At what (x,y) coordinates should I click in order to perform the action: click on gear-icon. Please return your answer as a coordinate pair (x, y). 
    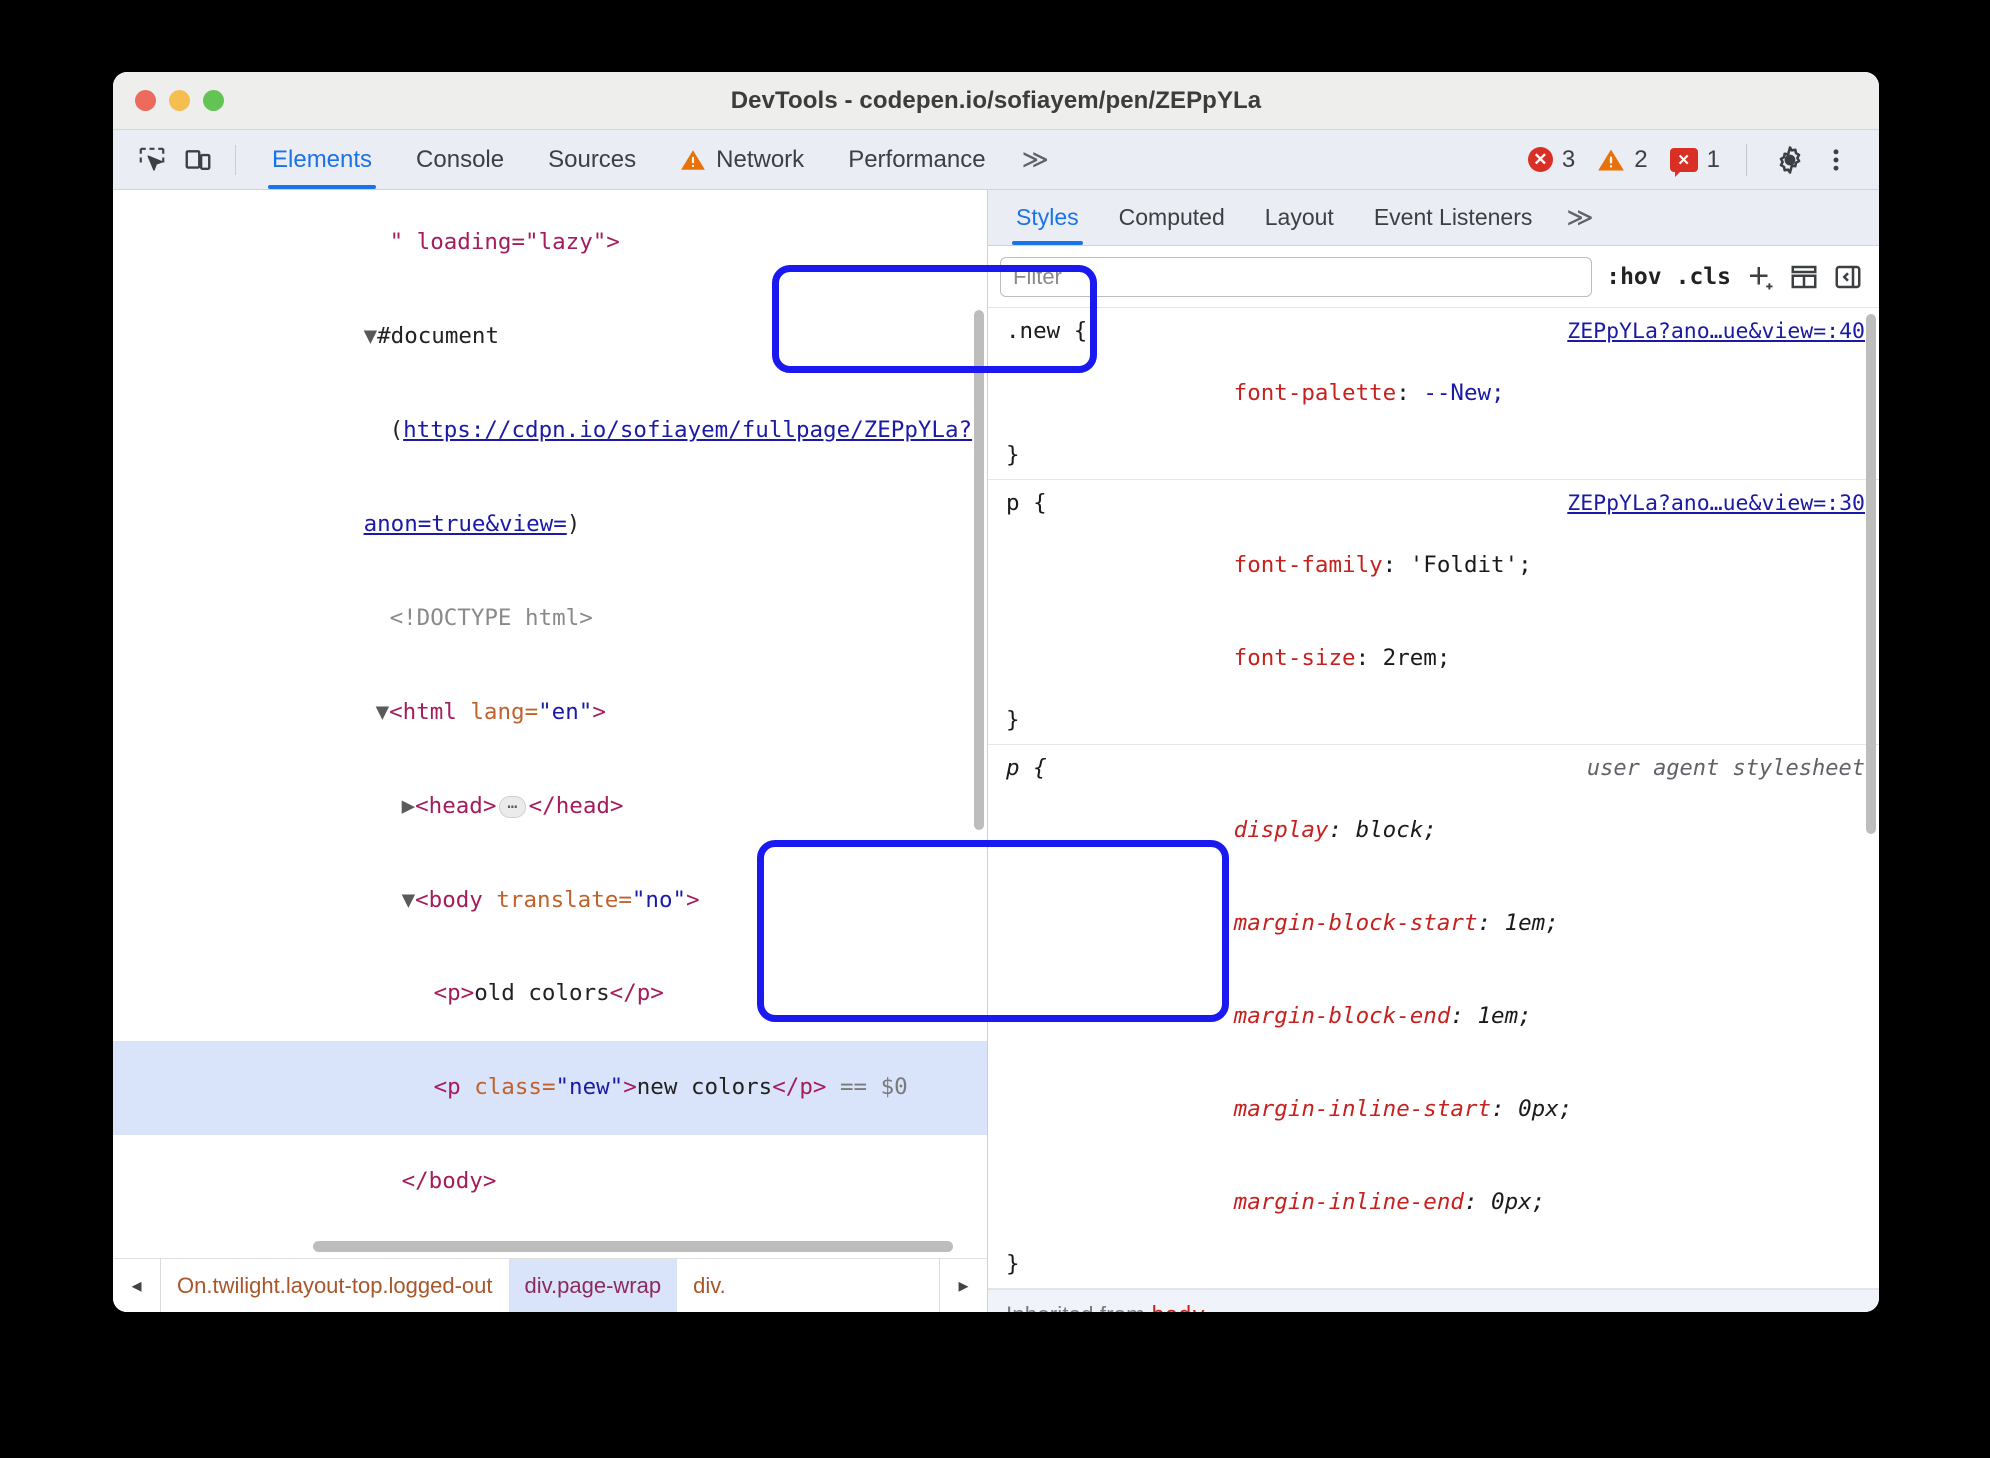
    Looking at the image, I should click on (1790, 160).